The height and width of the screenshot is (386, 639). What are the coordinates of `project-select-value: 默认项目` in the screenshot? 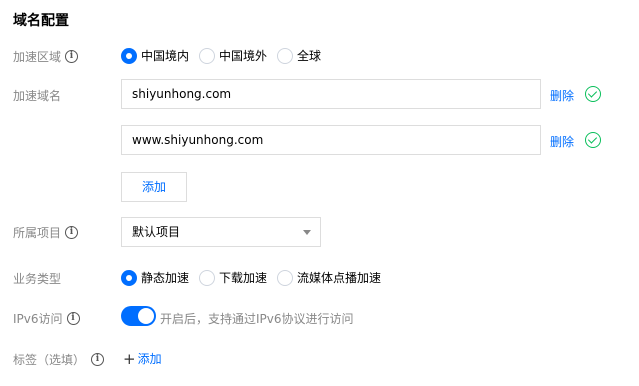 It's located at (156, 232).